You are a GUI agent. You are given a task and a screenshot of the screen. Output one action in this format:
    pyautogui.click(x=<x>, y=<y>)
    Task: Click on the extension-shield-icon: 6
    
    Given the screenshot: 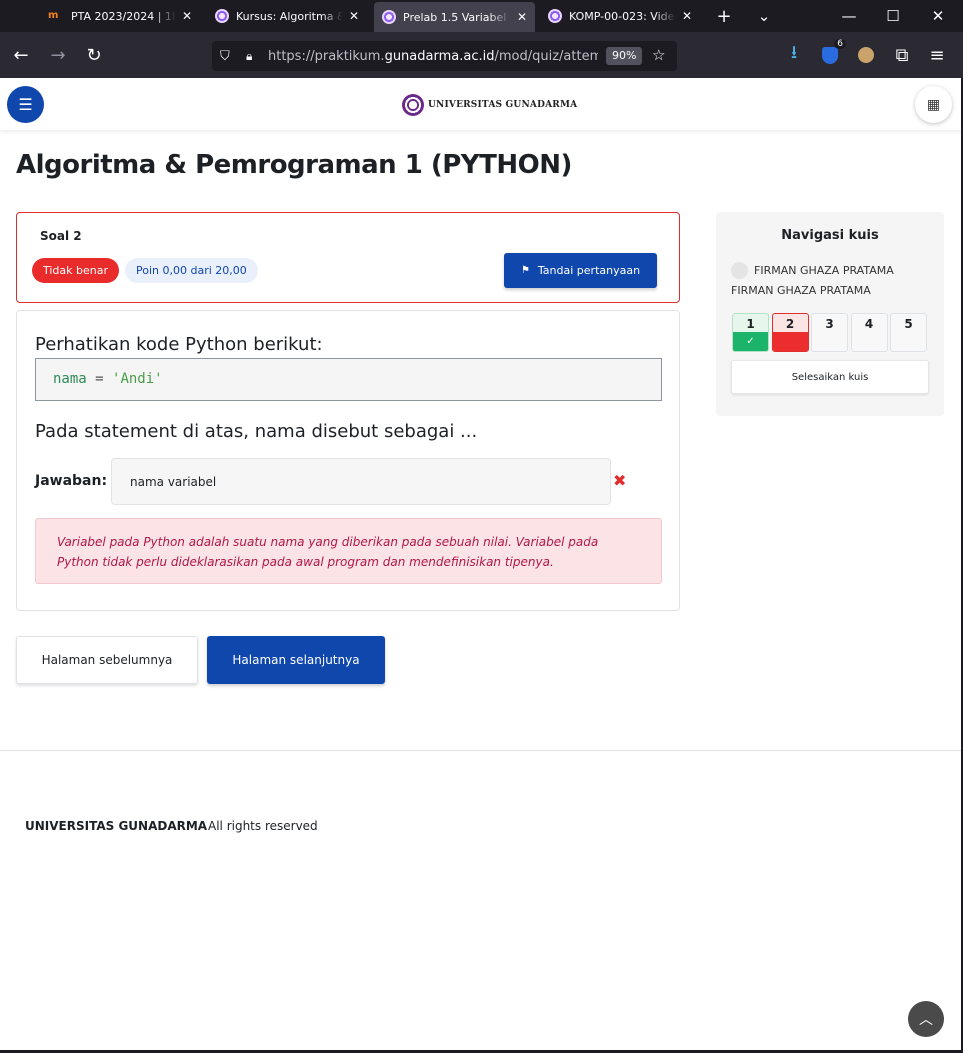 What is the action you would take?
    pyautogui.click(x=832, y=52)
    